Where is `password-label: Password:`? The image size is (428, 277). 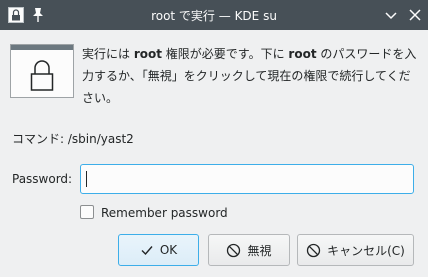 password-label: Password: is located at coordinates (42, 179).